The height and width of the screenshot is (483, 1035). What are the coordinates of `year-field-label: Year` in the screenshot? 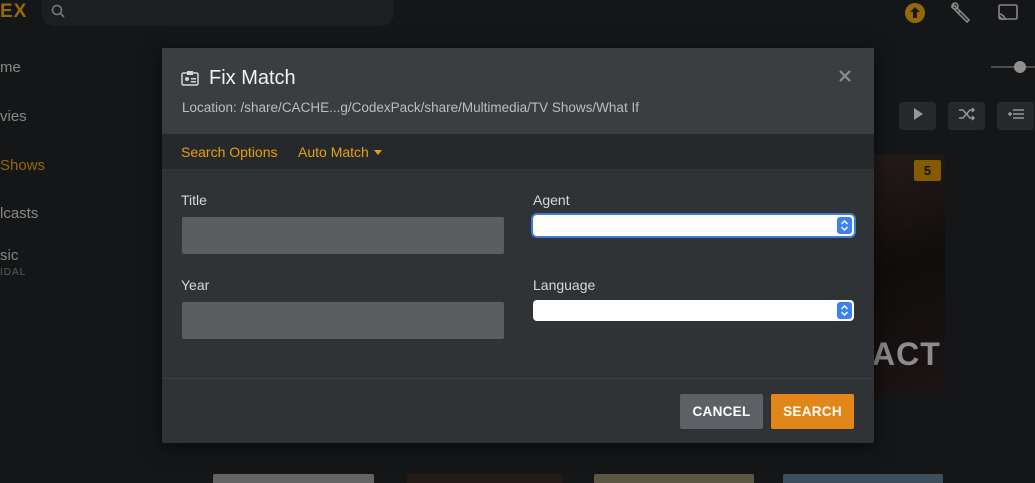 It's located at (195, 285).